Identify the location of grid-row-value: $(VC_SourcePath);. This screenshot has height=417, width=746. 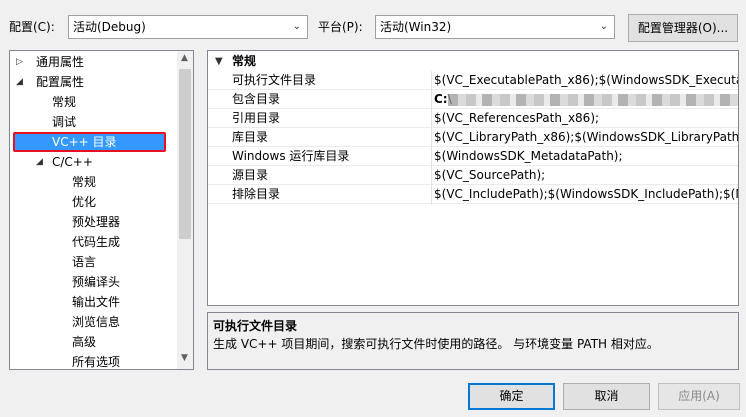
(585, 175).